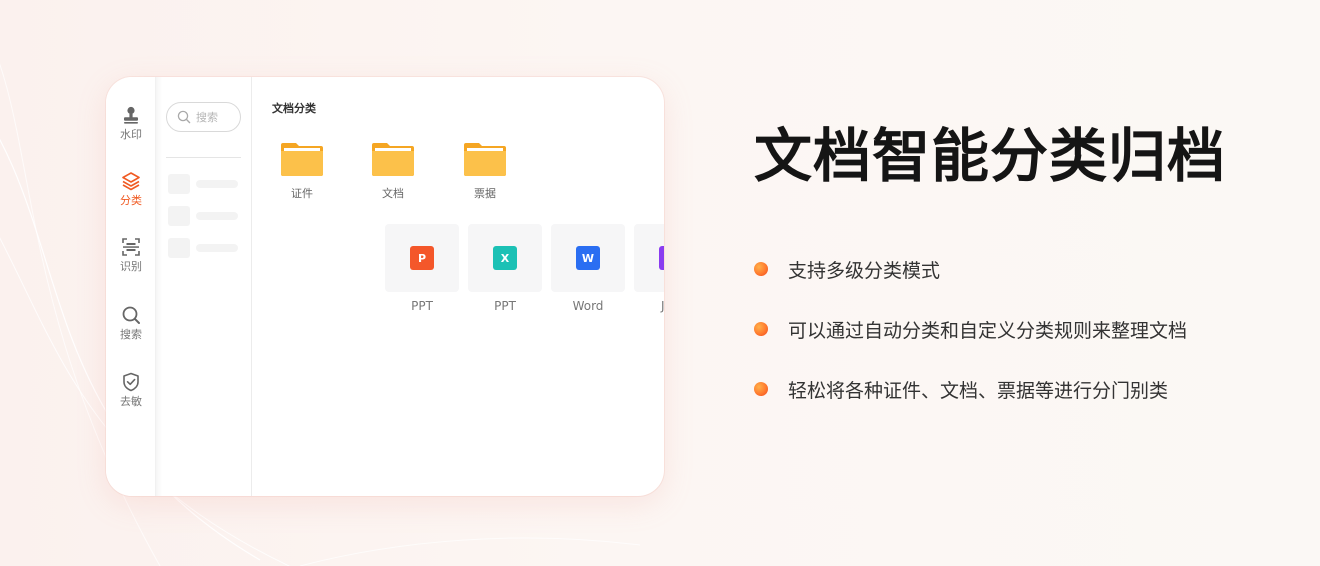 The image size is (1320, 566). I want to click on stamp-icon, so click(131, 115).